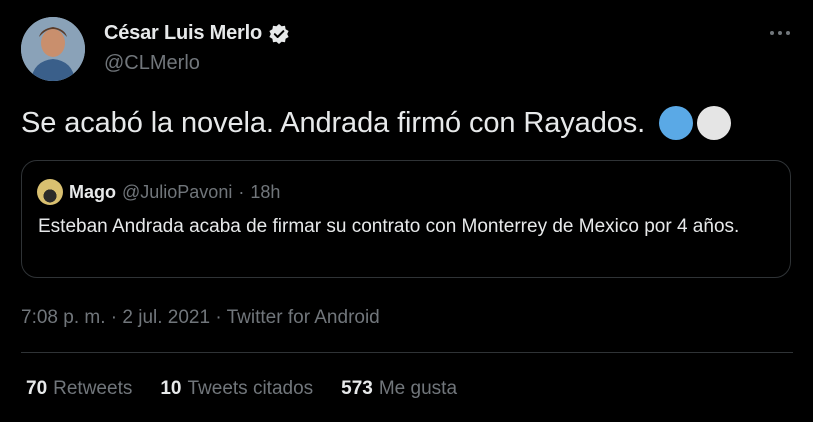 The height and width of the screenshot is (422, 813). I want to click on tweet-timestamp-link: 7:08 p. m., so click(63, 317).